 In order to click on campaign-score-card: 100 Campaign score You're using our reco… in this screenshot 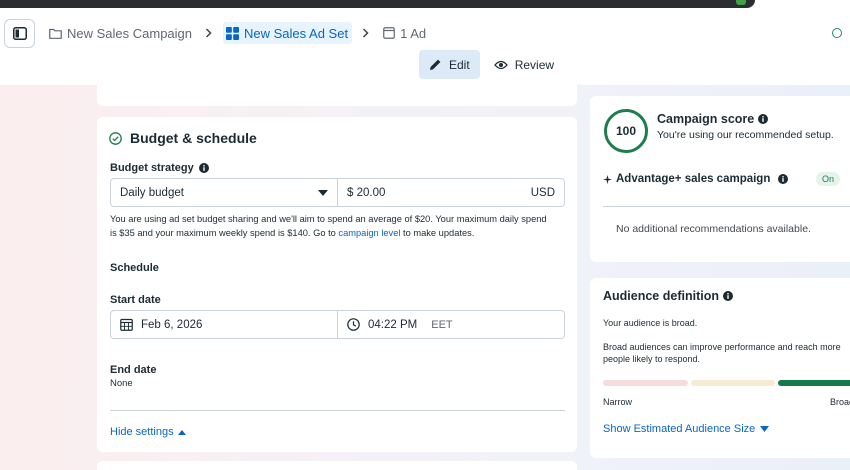, I will do `click(720, 179)`.